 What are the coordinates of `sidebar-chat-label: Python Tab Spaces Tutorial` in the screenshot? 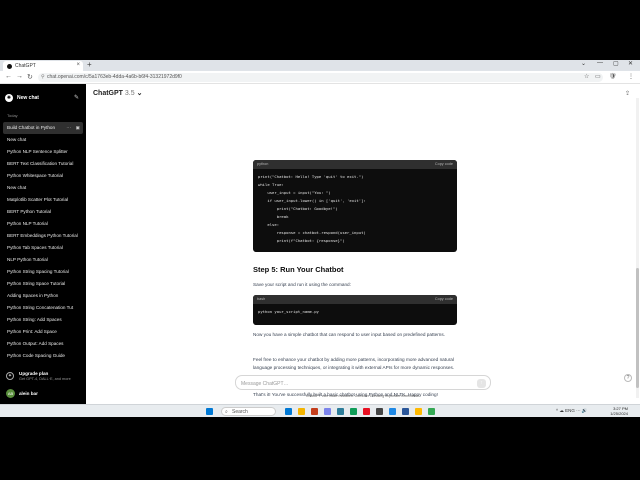 It's located at (35, 247).